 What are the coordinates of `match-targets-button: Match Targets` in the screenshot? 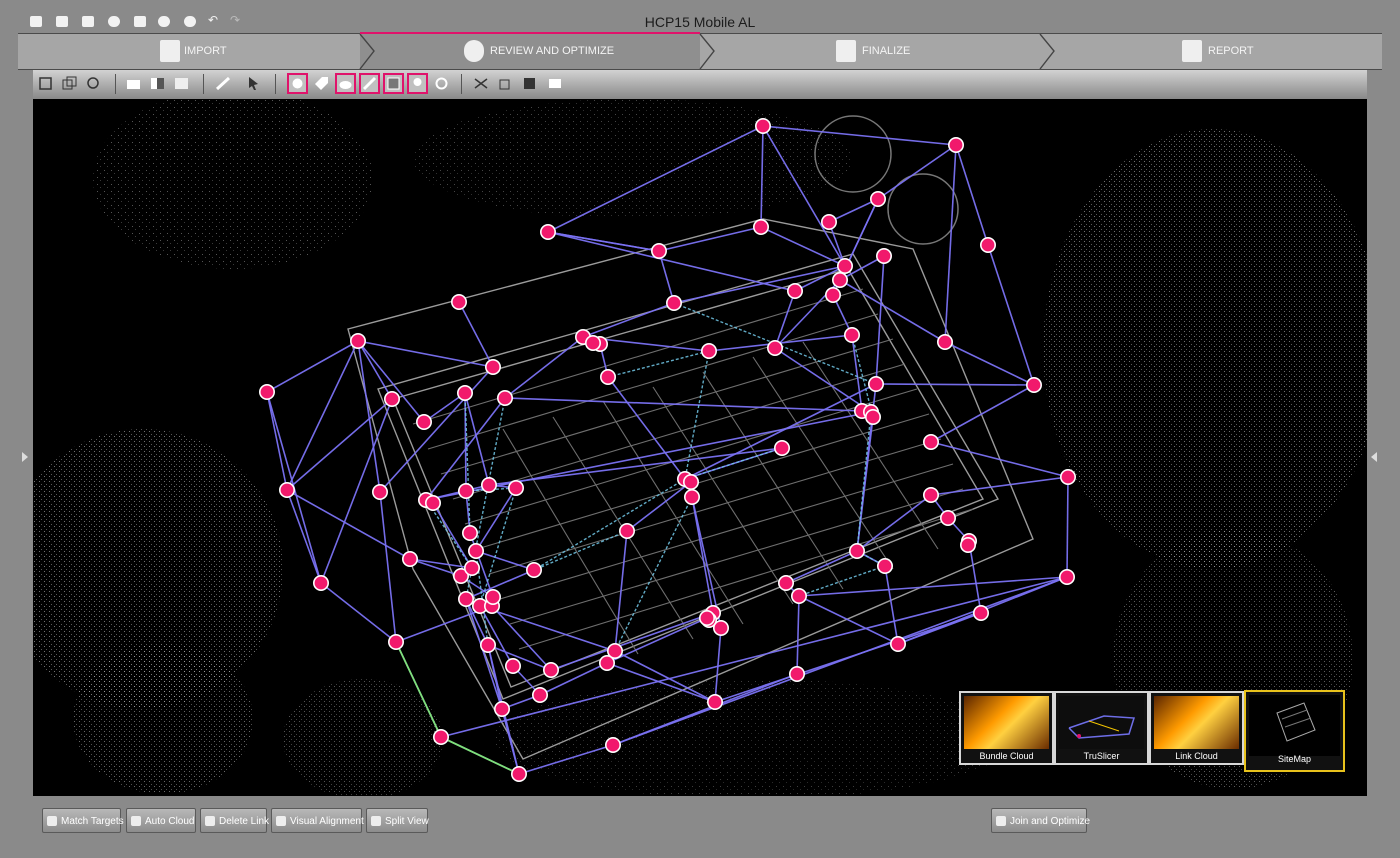 It's located at (83, 820).